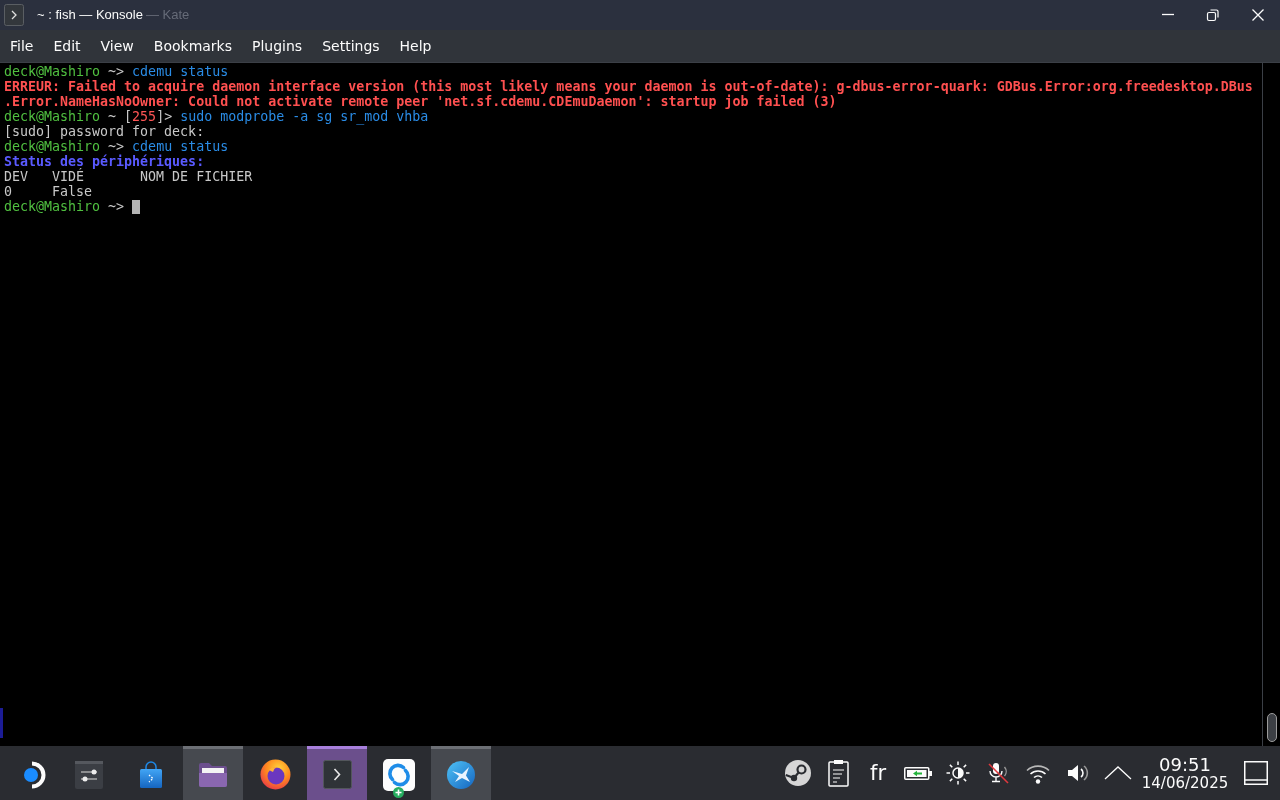 This screenshot has width=1280, height=800. Describe the element at coordinates (90, 15) in the screenshot. I see `window-title: ~ : fish — Konsole` at that location.